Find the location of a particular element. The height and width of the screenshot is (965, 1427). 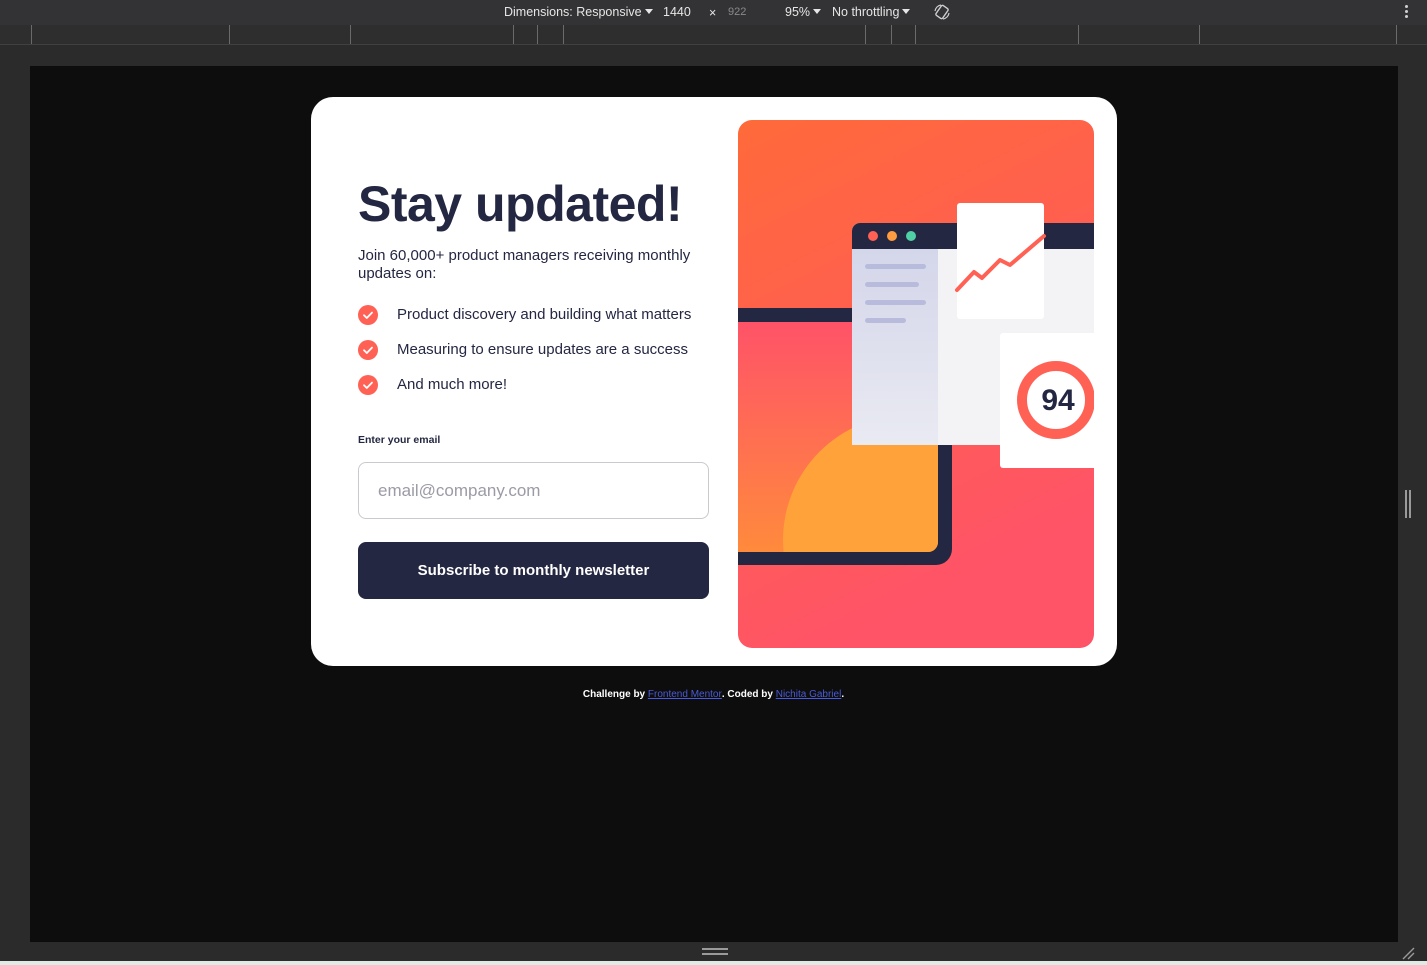

height-field: 922 is located at coordinates (737, 12).